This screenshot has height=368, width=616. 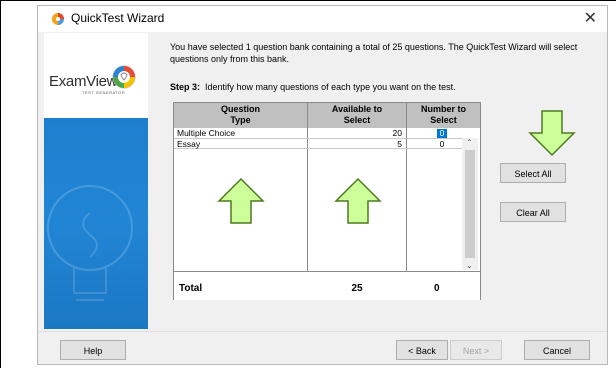 What do you see at coordinates (0, 184) in the screenshot?
I see `page-border-left` at bounding box center [0, 184].